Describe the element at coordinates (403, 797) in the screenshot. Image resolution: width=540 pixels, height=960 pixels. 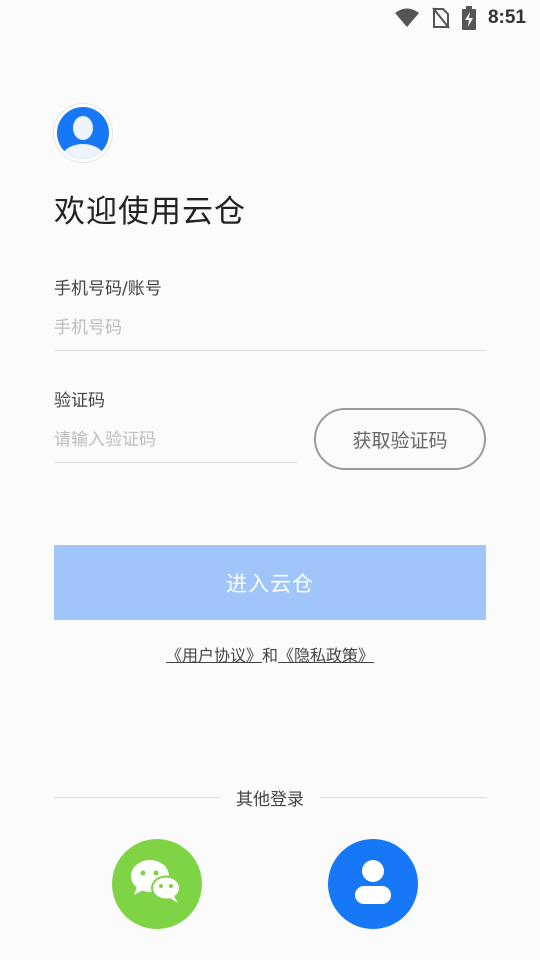
I see `divider-line-right` at that location.